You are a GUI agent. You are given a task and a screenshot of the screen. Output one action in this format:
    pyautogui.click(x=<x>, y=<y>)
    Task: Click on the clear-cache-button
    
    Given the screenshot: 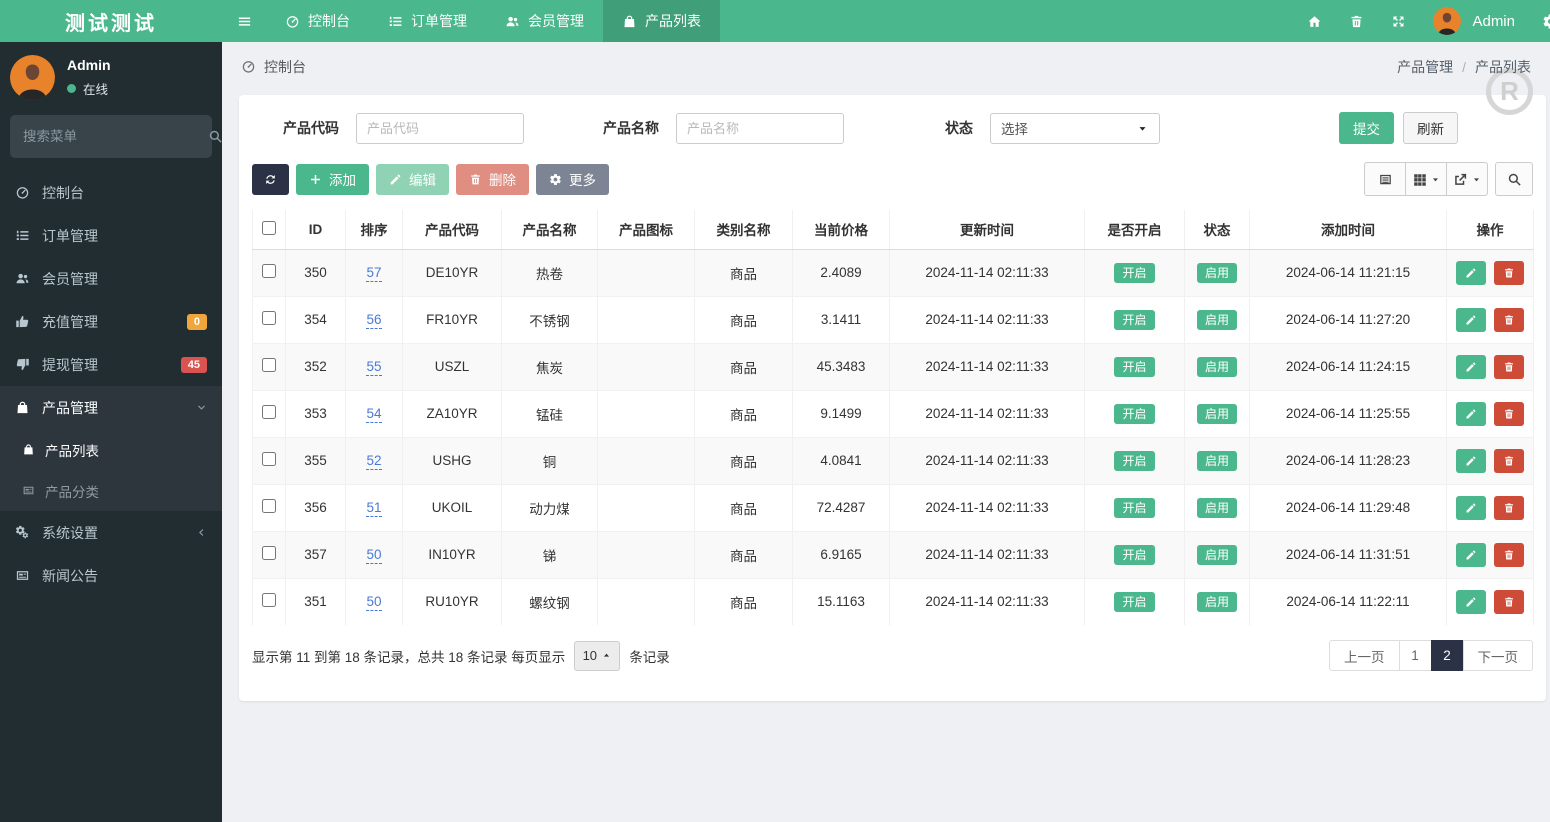 What is the action you would take?
    pyautogui.click(x=1356, y=21)
    